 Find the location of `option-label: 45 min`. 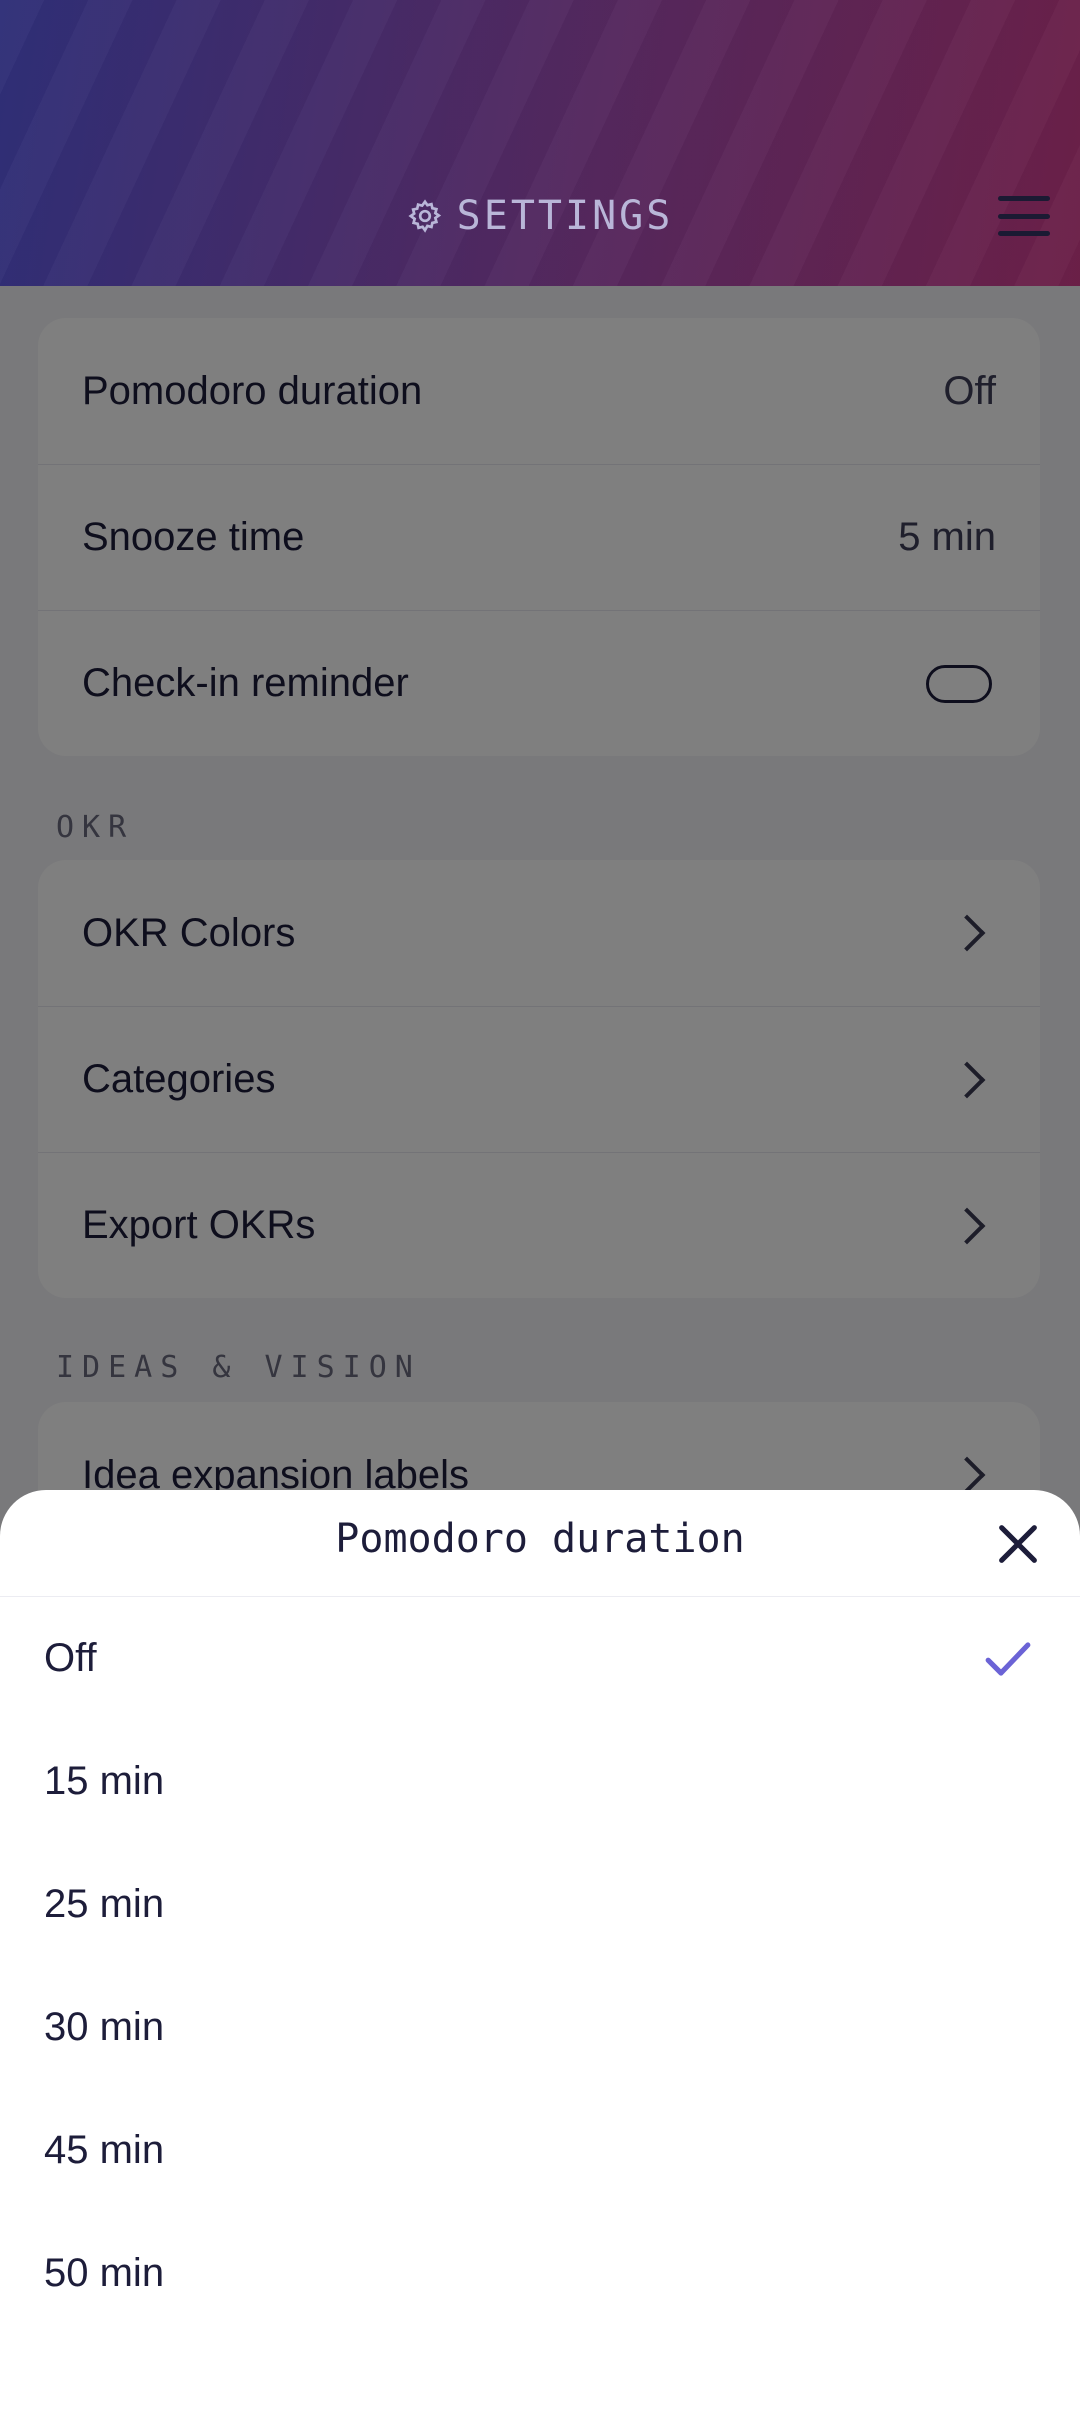

option-label: 45 min is located at coordinates (104, 2150).